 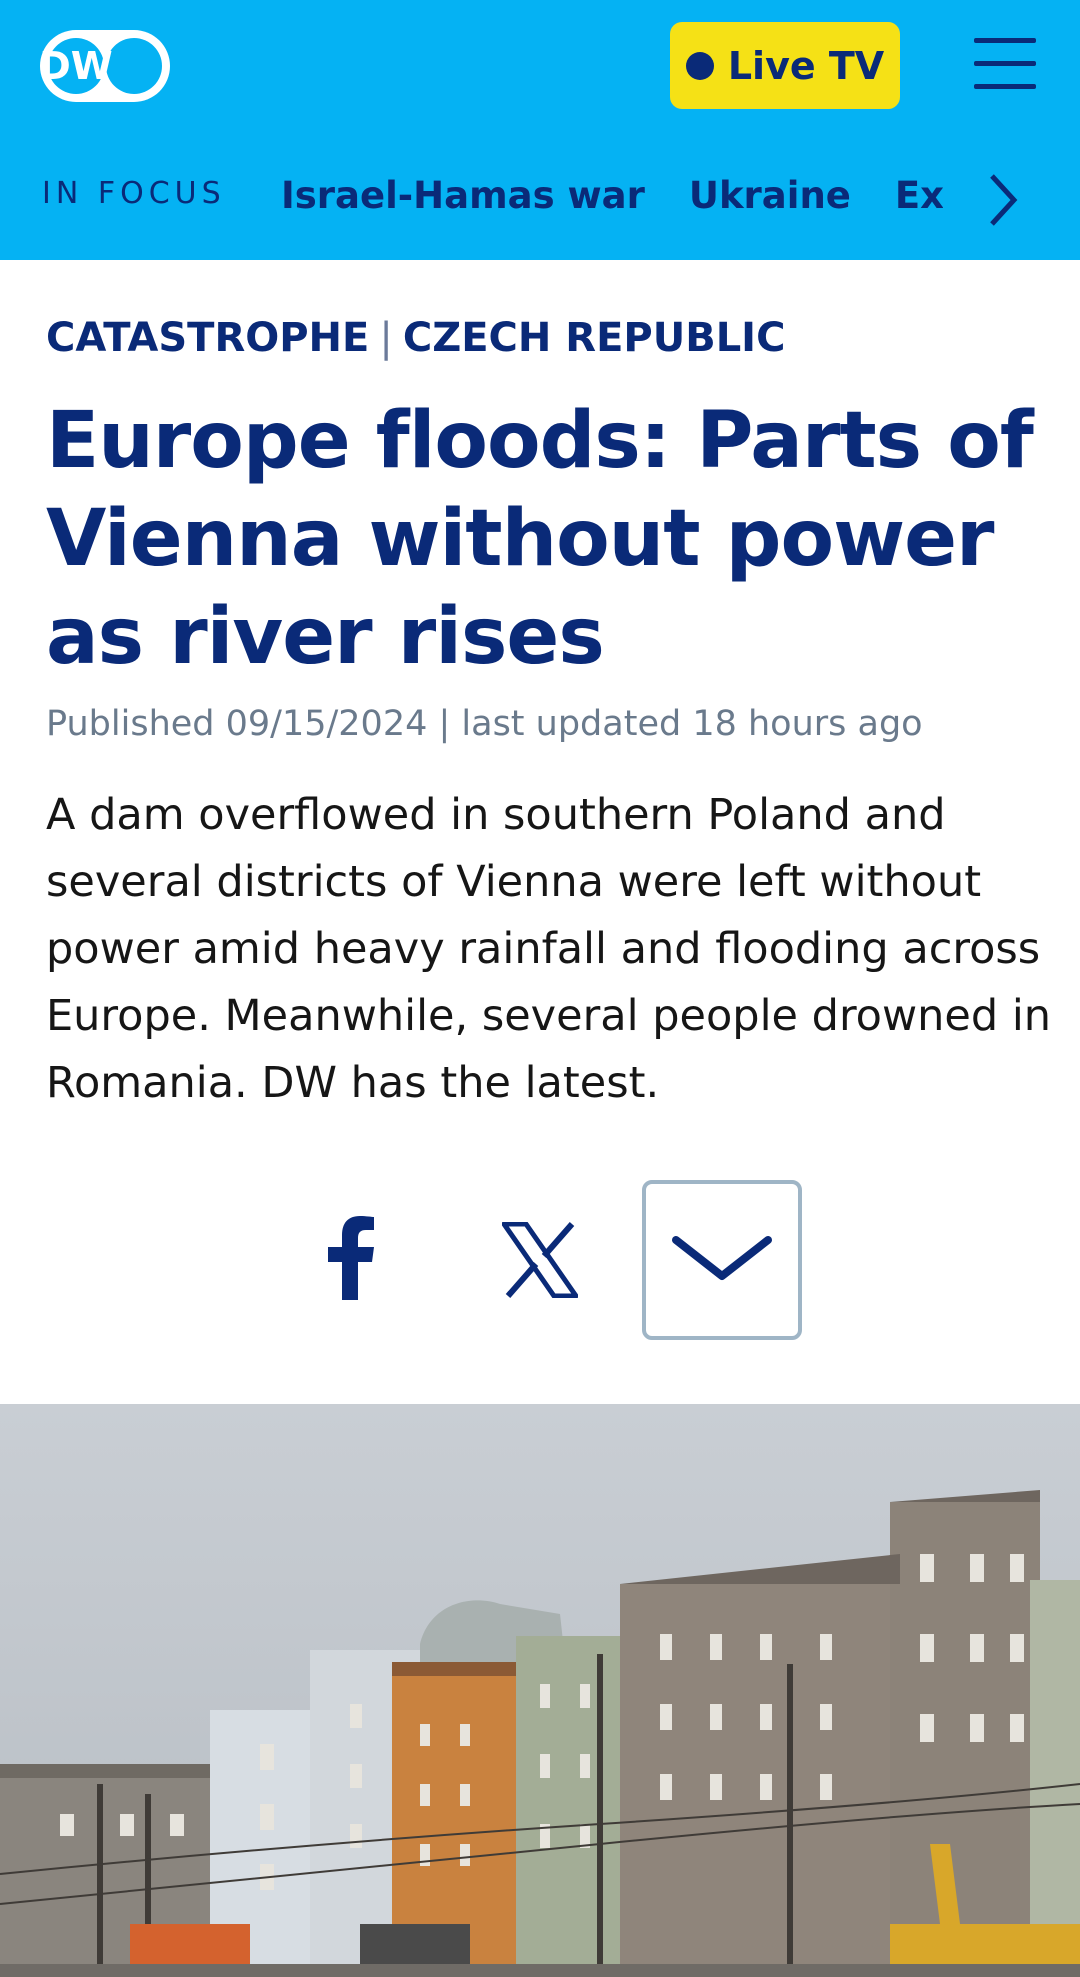 What do you see at coordinates (1005, 65) in the screenshot?
I see `hamburger-menu-icon` at bounding box center [1005, 65].